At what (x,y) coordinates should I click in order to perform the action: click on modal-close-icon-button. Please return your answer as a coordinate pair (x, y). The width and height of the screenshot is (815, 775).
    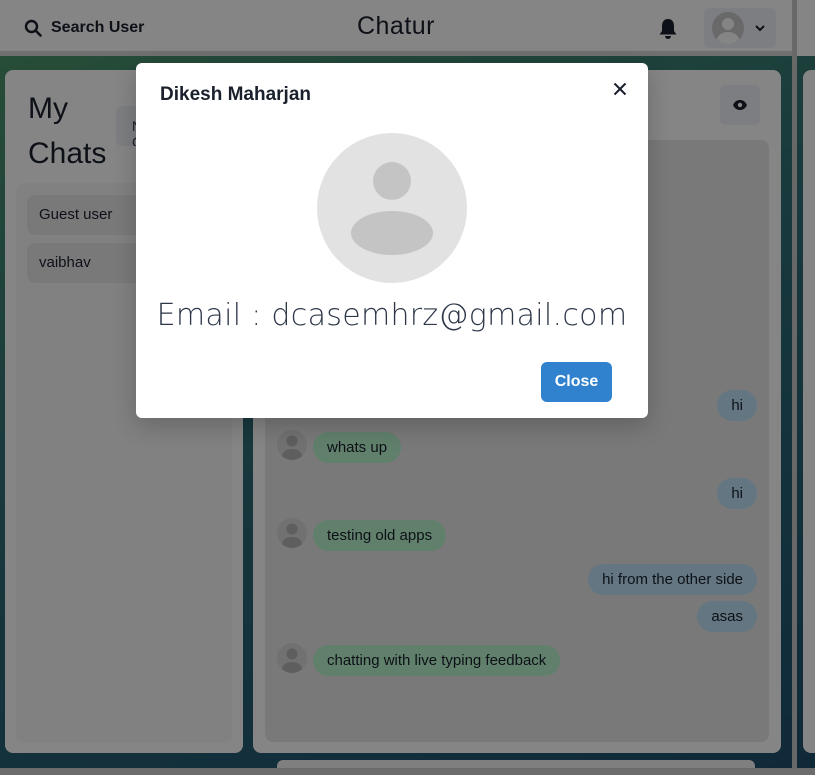
    Looking at the image, I should click on (620, 89).